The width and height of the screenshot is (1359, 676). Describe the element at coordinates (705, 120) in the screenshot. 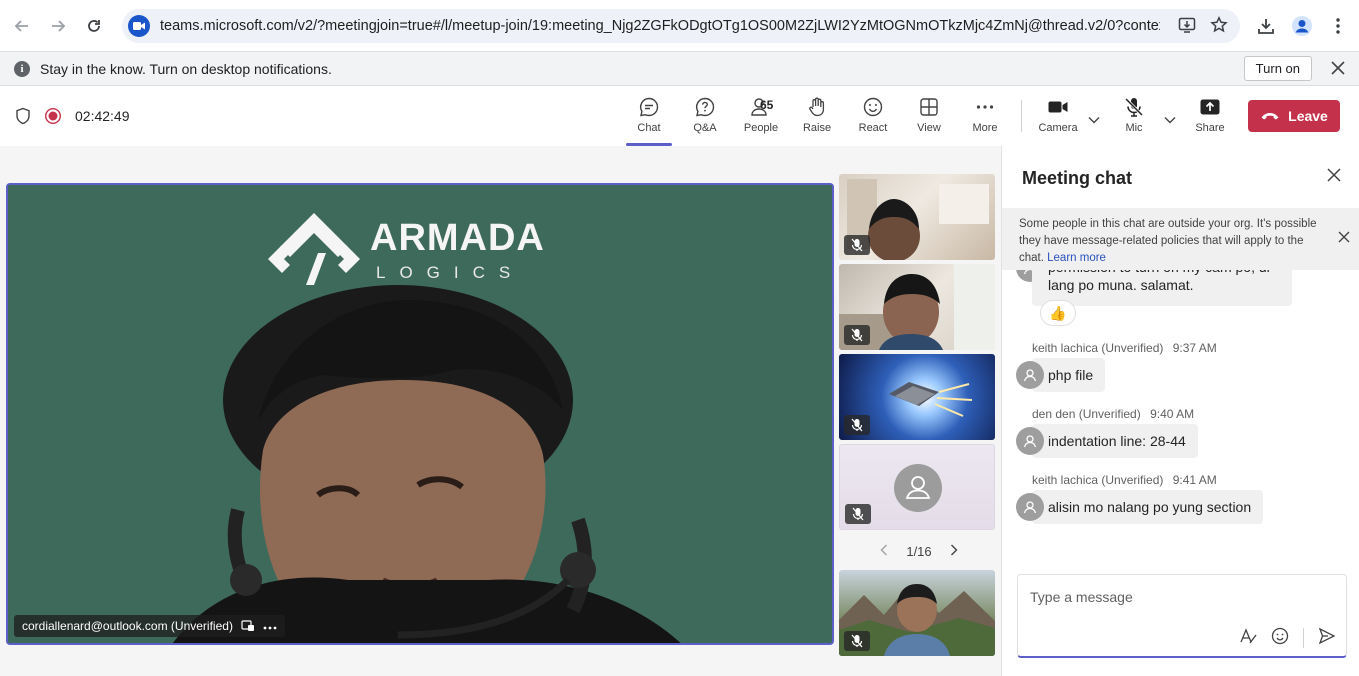

I see `qa-button: Q&A` at that location.